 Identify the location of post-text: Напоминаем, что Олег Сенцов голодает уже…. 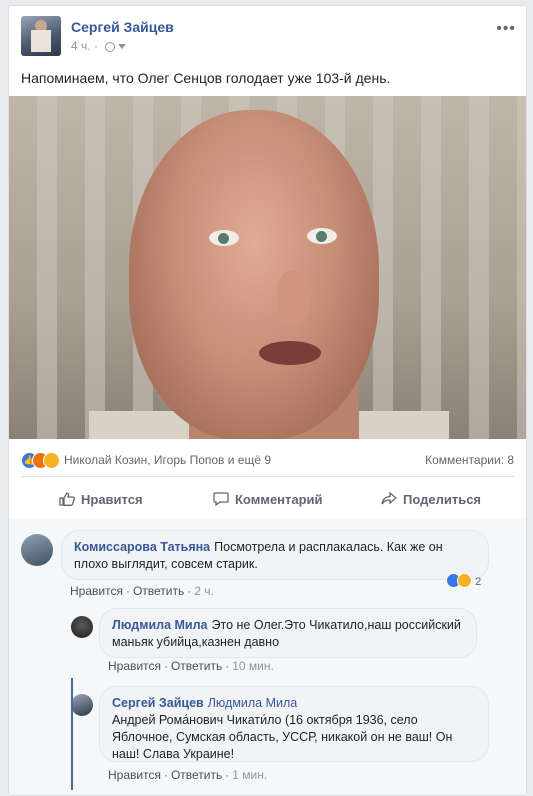
(206, 78).